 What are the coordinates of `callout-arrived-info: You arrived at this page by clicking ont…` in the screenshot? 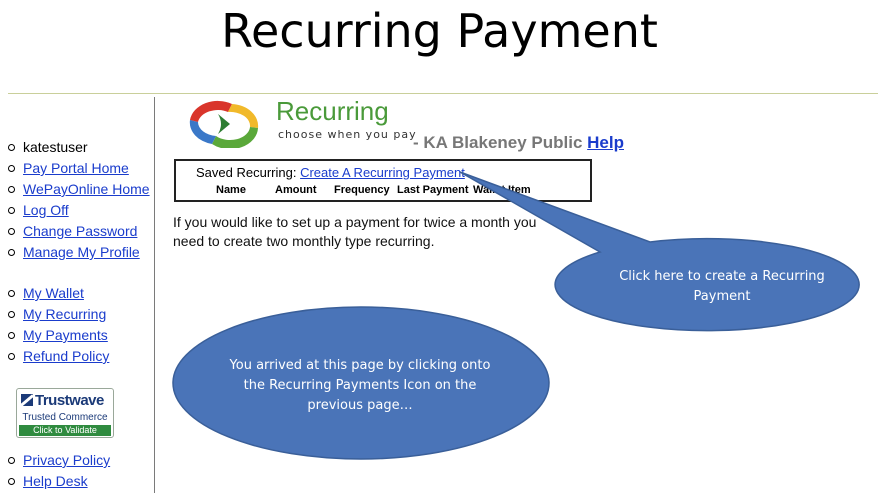 It's located at (360, 385).